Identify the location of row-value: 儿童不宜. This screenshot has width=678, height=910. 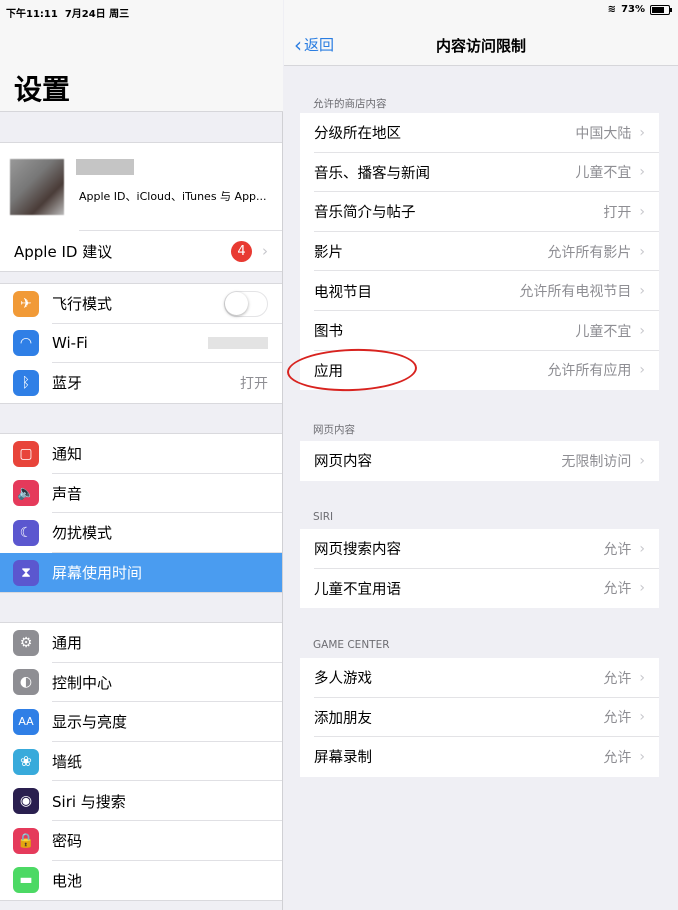
(603, 331).